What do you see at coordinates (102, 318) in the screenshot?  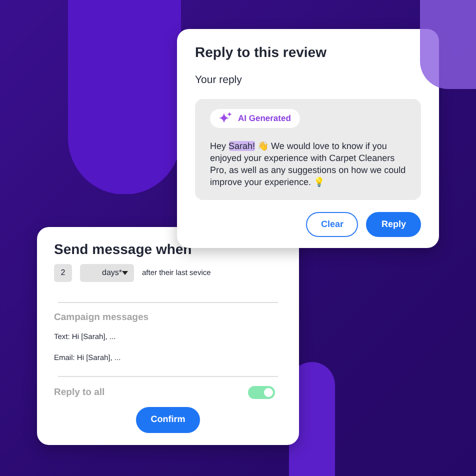 I see `section-title: Campaign messages` at bounding box center [102, 318].